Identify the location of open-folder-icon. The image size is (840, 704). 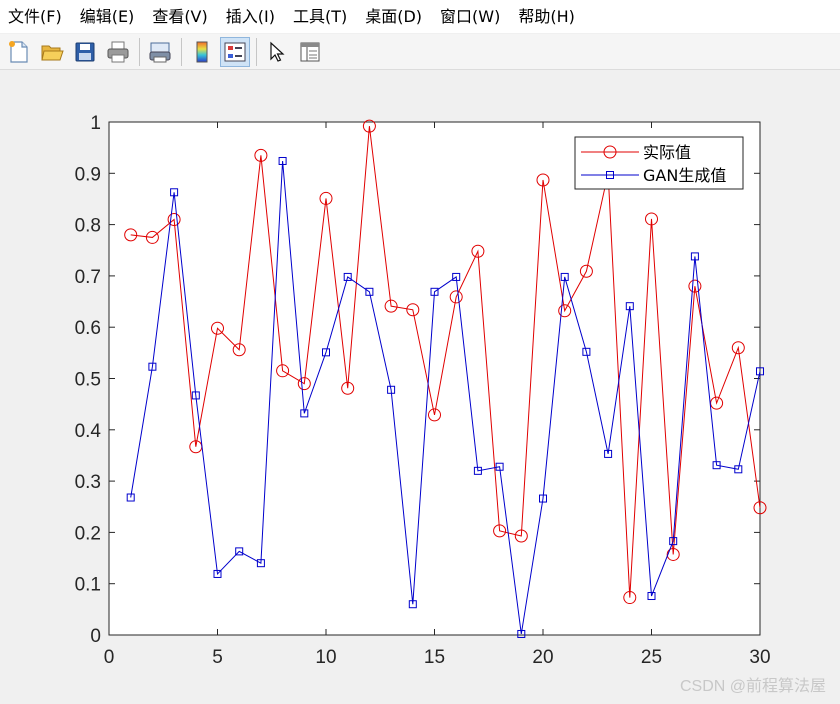
(52, 52).